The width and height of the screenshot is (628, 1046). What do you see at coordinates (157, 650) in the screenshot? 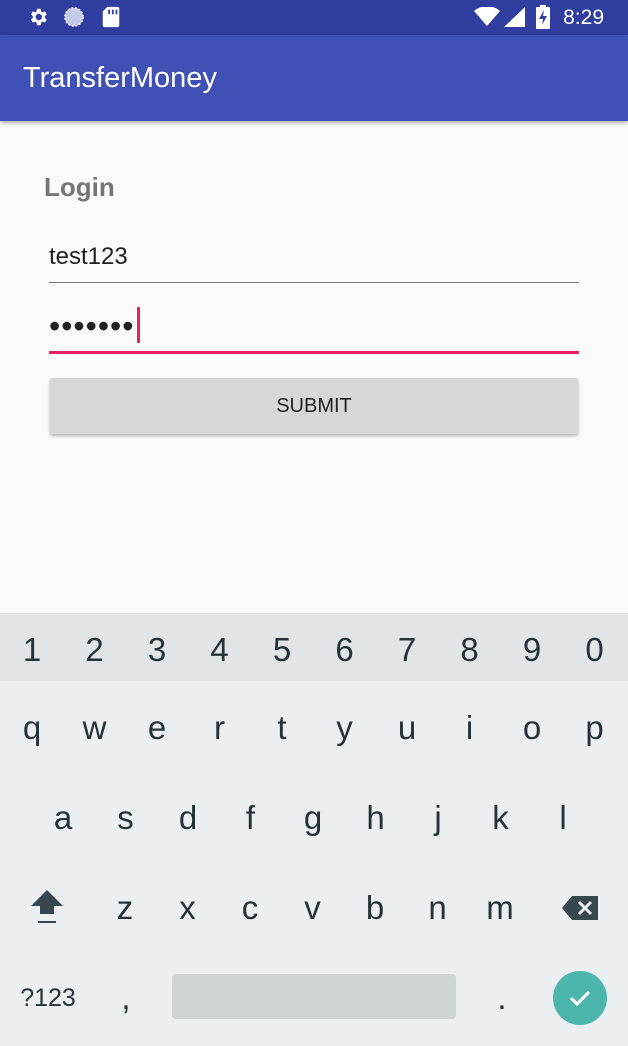
I see `key-3: 3` at bounding box center [157, 650].